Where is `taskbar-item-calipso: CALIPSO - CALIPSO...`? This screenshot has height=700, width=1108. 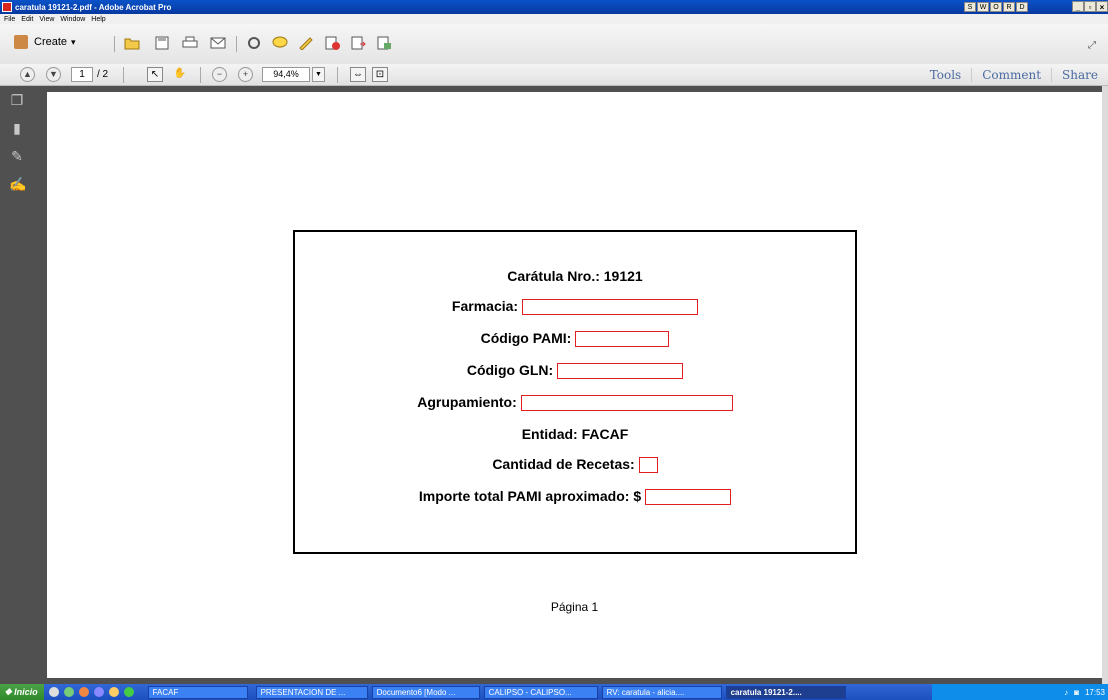 taskbar-item-calipso: CALIPSO - CALIPSO... is located at coordinates (540, 692).